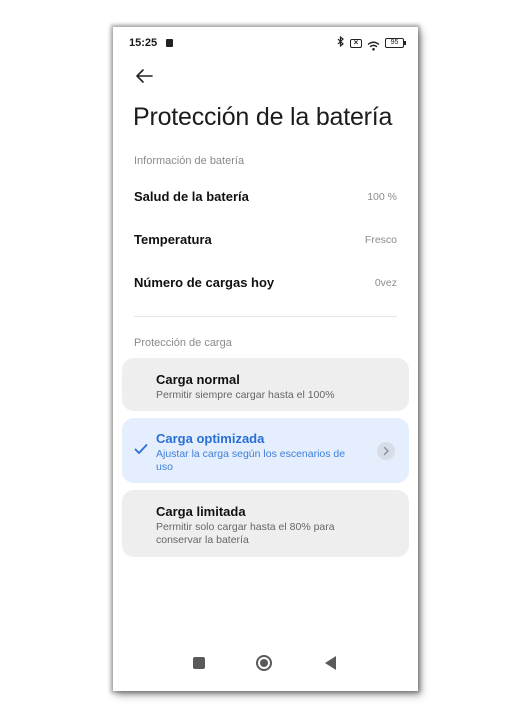  What do you see at coordinates (183, 343) in the screenshot?
I see `charge-protection-section-label: Protección de carga` at bounding box center [183, 343].